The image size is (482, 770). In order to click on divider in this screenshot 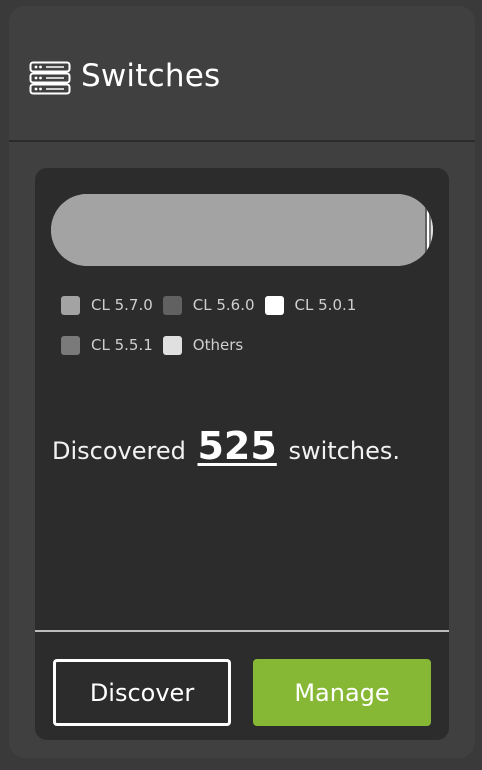, I will do `click(242, 631)`.